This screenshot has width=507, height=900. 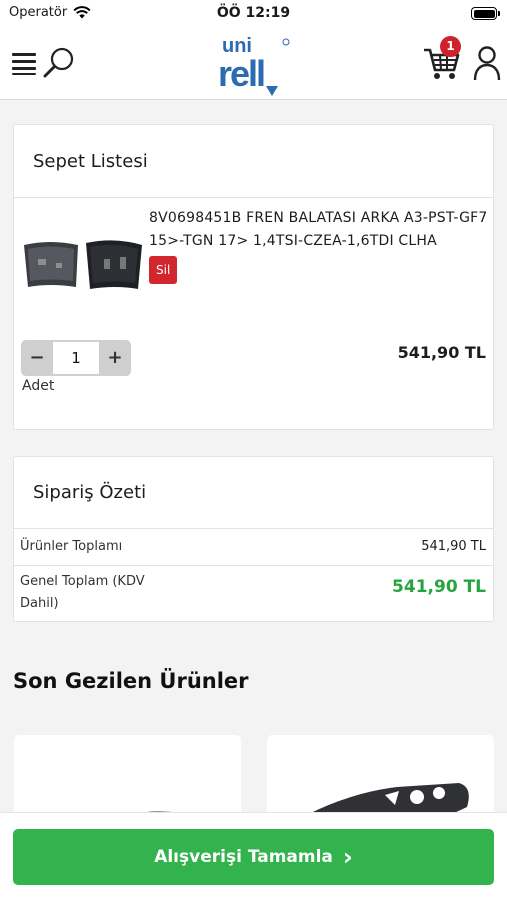 I want to click on grand-total-value: 541,90 TL, so click(x=439, y=587).